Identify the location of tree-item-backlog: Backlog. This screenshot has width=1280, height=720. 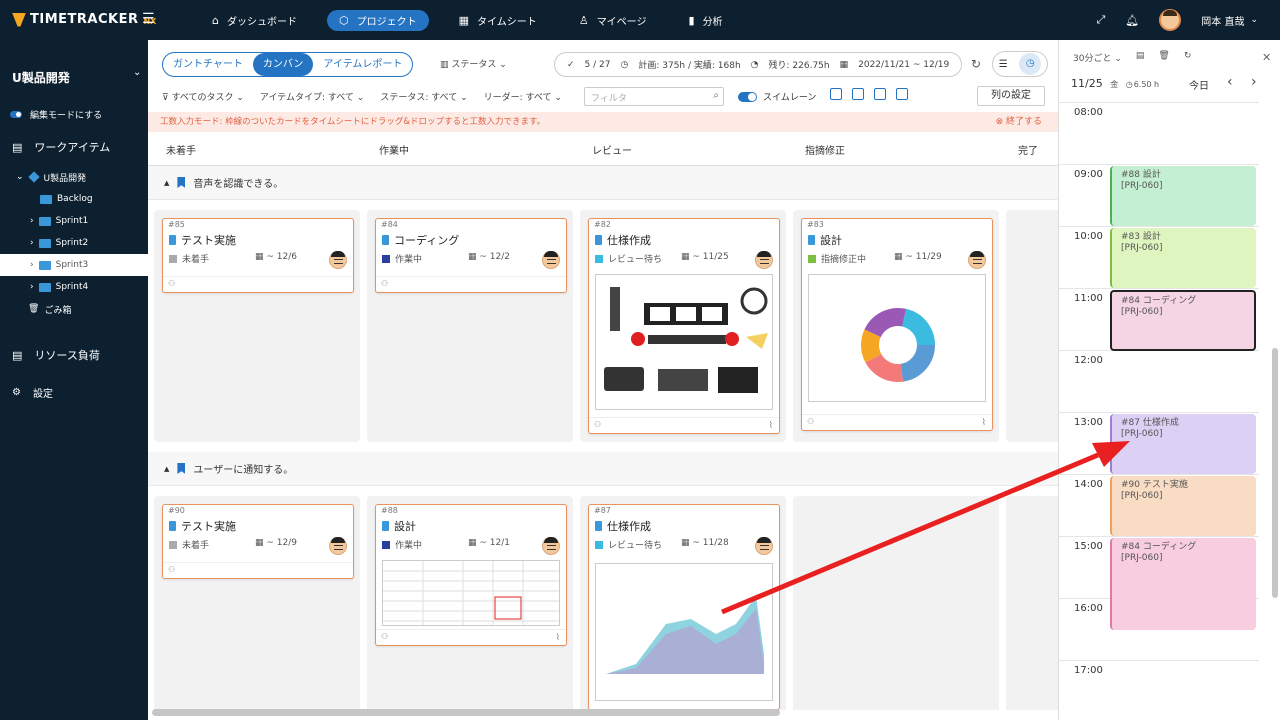
(74, 199).